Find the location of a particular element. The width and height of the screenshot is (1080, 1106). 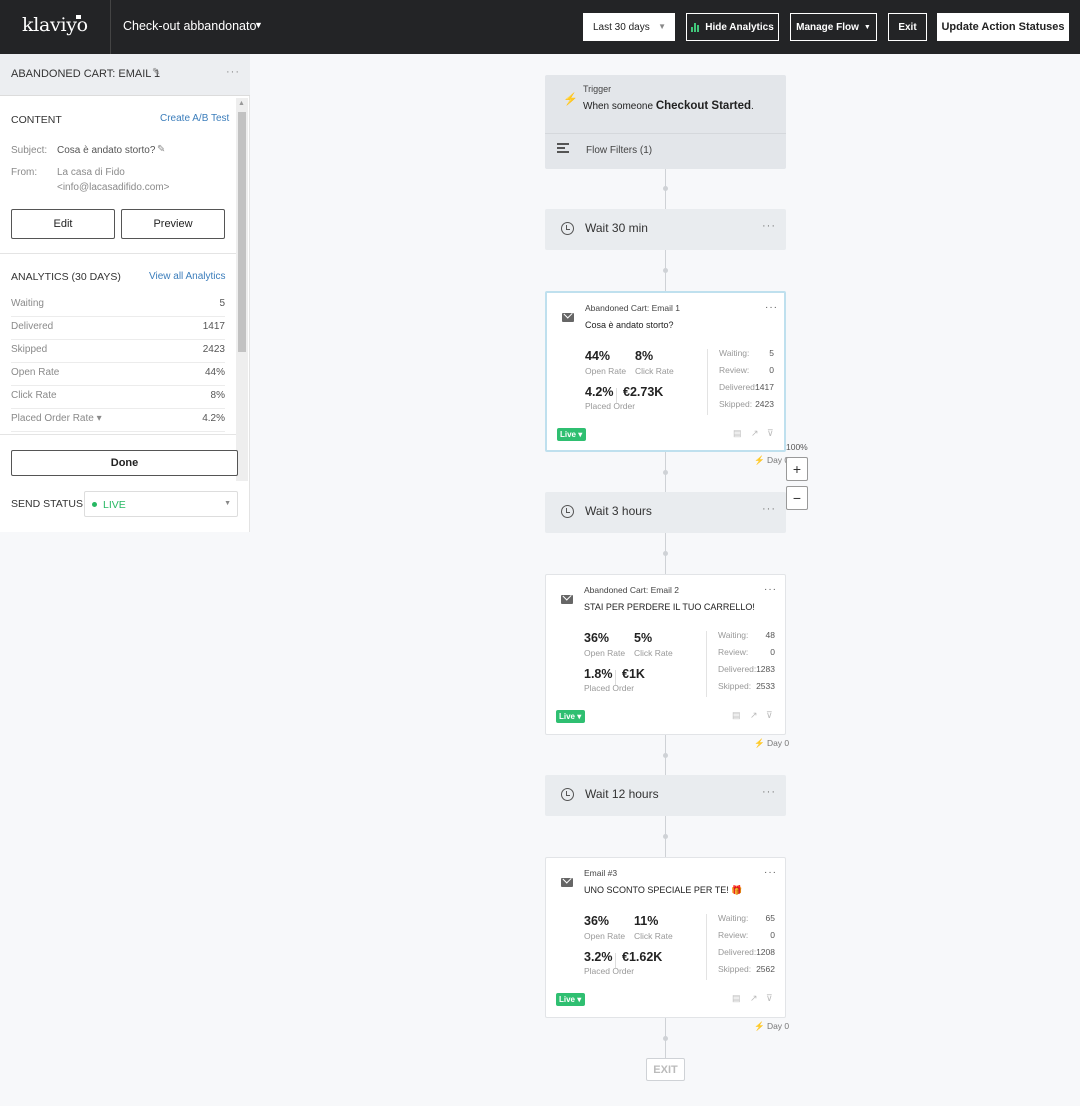

live-dot-icon is located at coordinates (94, 504).